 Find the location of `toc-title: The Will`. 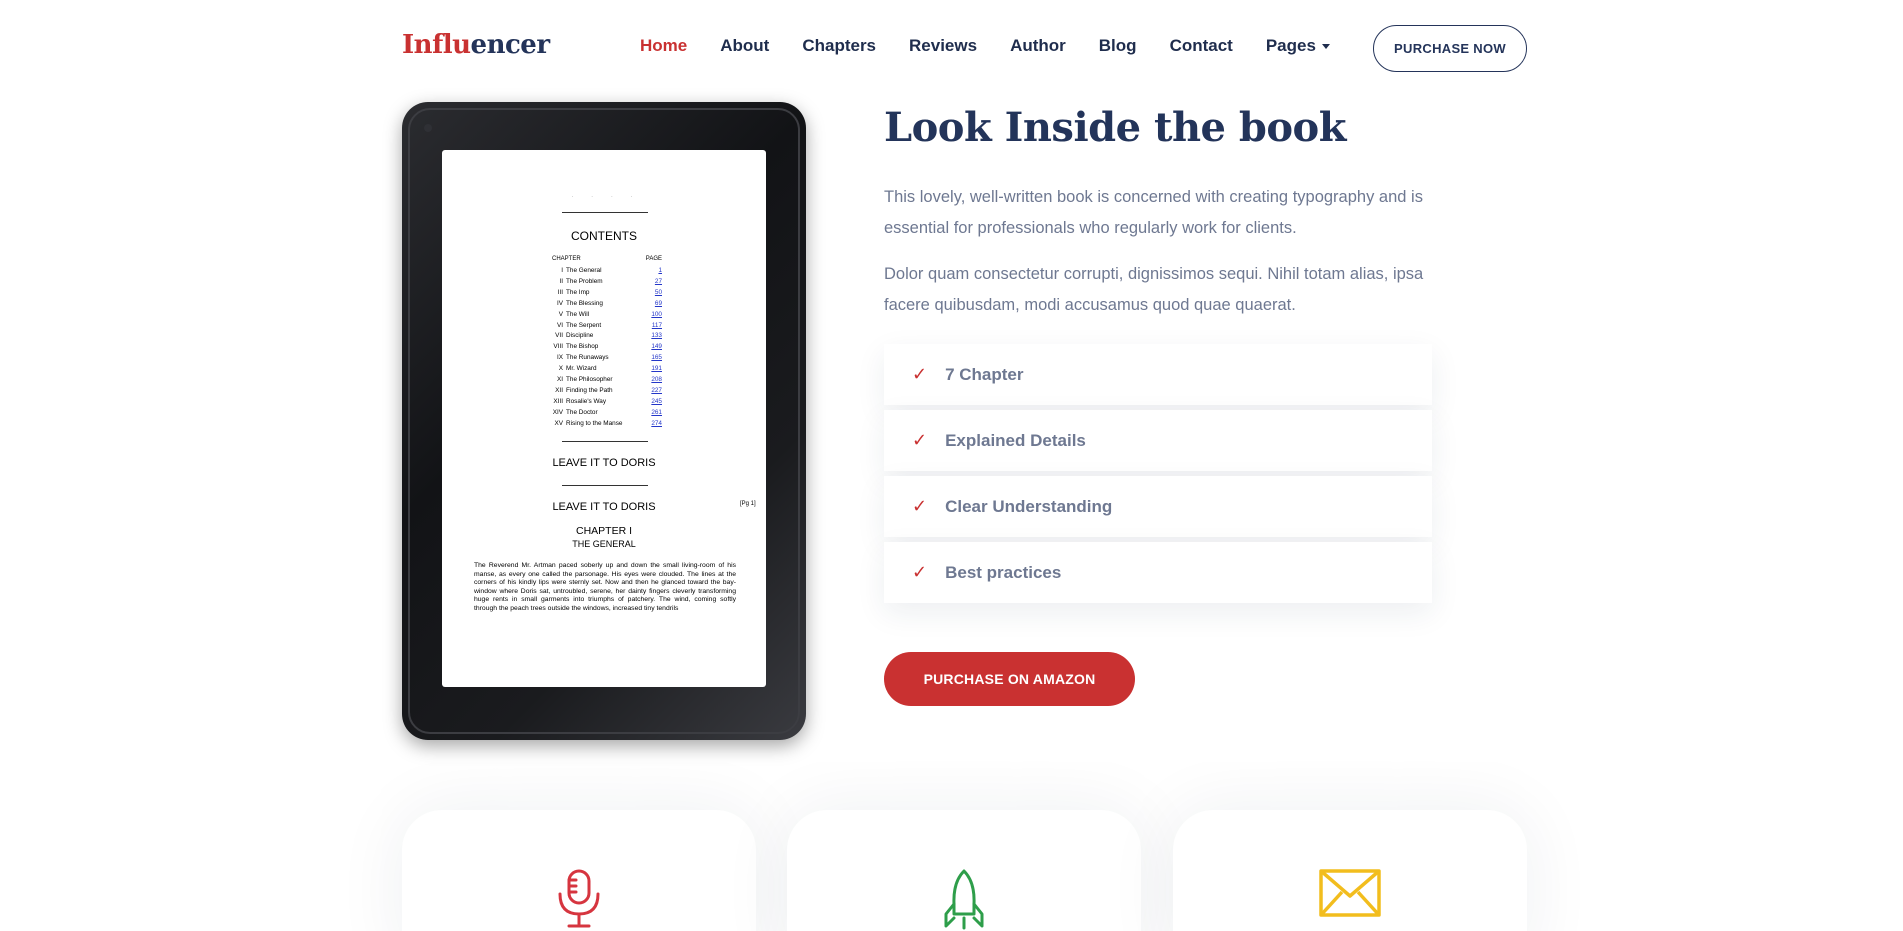

toc-title: The Will is located at coordinates (578, 314).